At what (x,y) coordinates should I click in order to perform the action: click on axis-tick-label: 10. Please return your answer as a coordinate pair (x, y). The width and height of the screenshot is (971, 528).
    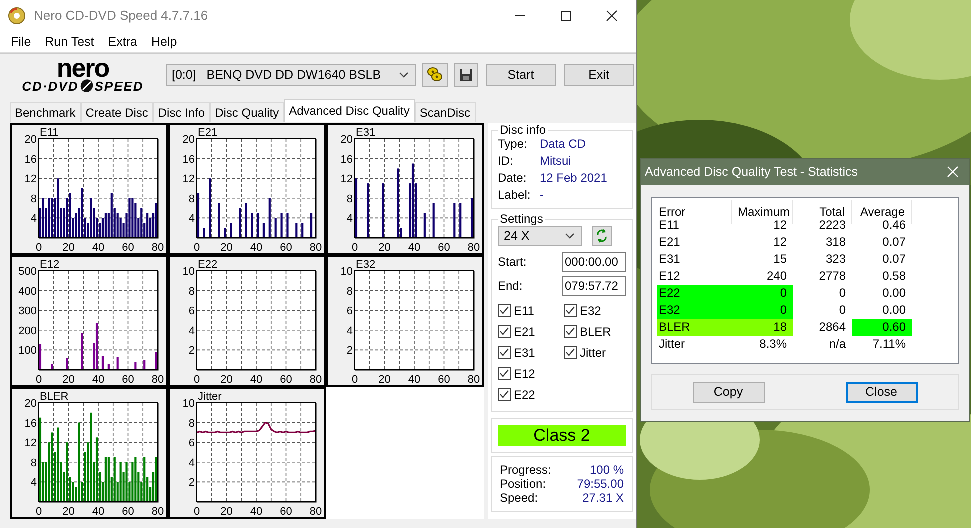
    Looking at the image, I should click on (188, 404).